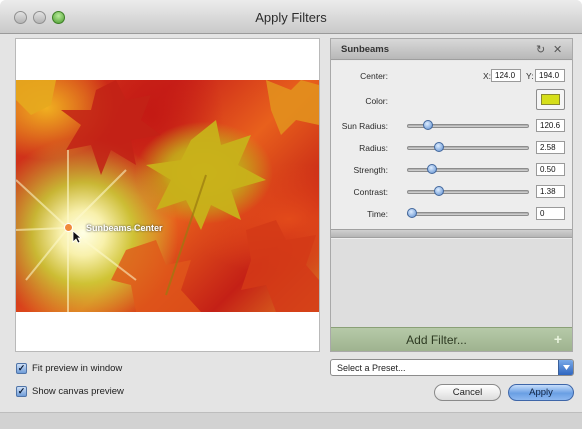 This screenshot has width=582, height=429. Describe the element at coordinates (427, 125) in the screenshot. I see `sun-radius-knob` at that location.